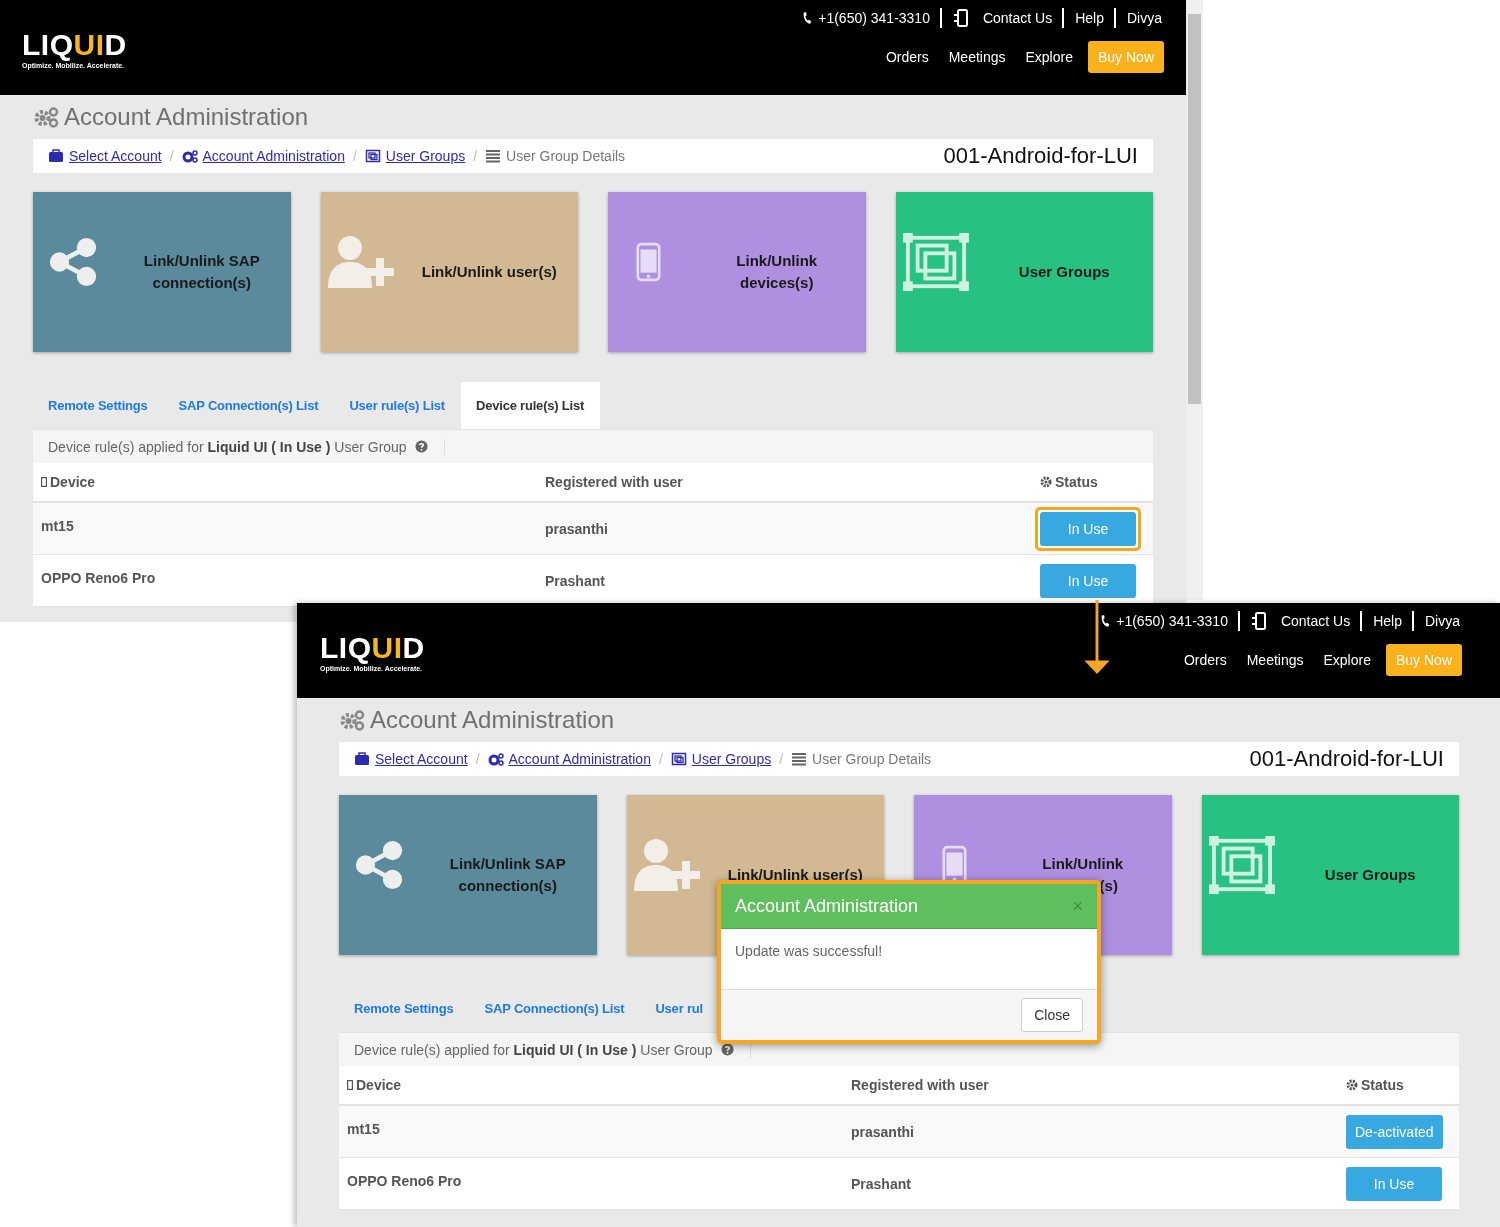 The width and height of the screenshot is (1500, 1227). Describe the element at coordinates (489, 272) in the screenshot. I see `tile-label: Link/Unlink user(s)` at that location.